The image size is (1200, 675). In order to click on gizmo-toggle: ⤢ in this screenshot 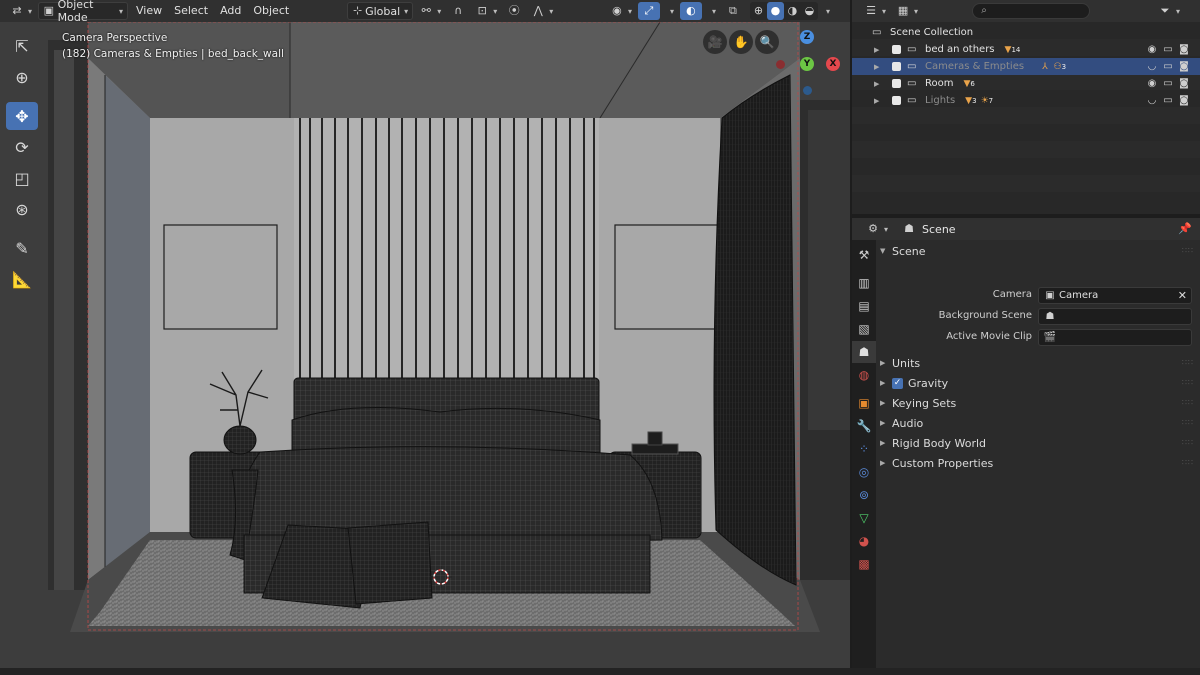, I will do `click(648, 11)`.